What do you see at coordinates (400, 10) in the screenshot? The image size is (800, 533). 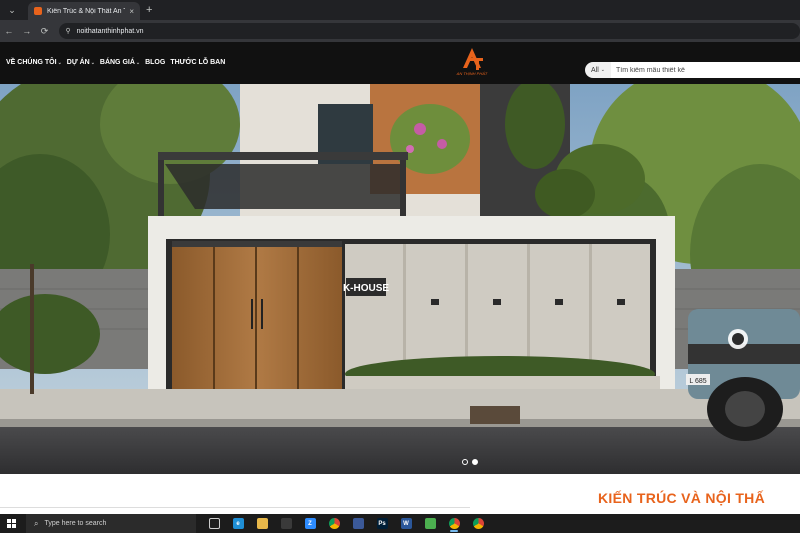 I see `browser-tab-strip: ⌄ Kiến Trúc & Nội Thất An Thịnh × +` at bounding box center [400, 10].